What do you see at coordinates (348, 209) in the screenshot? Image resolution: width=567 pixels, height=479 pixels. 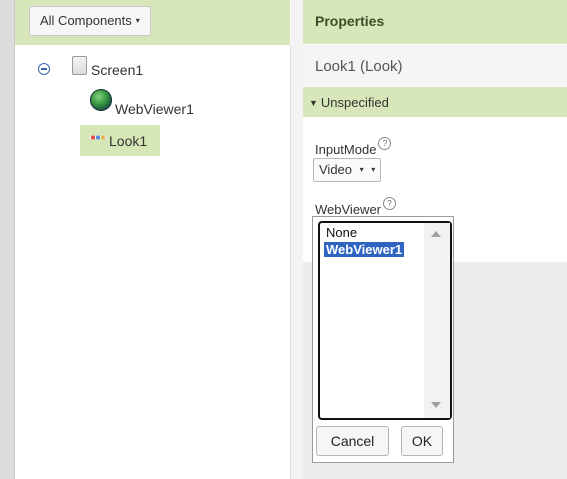 I see `webviewer-label-text: WebViewer` at bounding box center [348, 209].